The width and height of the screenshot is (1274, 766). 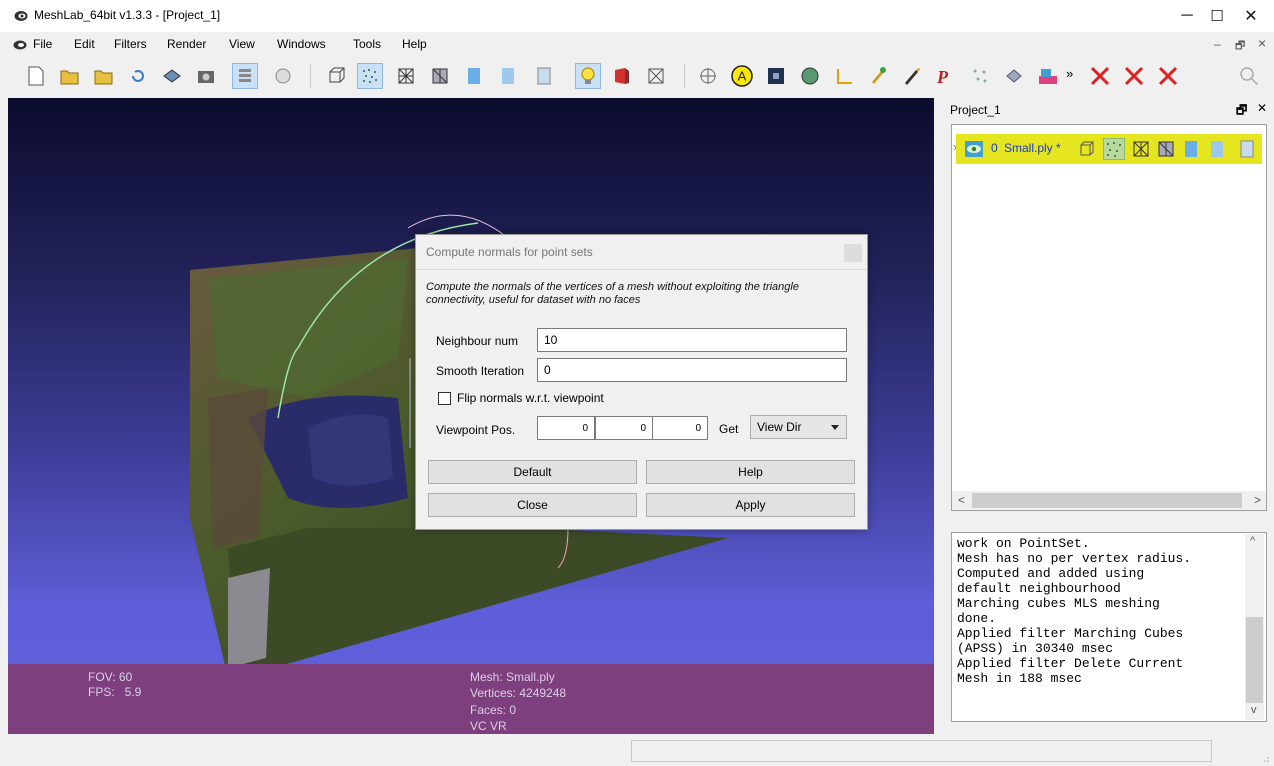 What do you see at coordinates (110, 677) in the screenshot?
I see `fov-label: FOV: 60` at bounding box center [110, 677].